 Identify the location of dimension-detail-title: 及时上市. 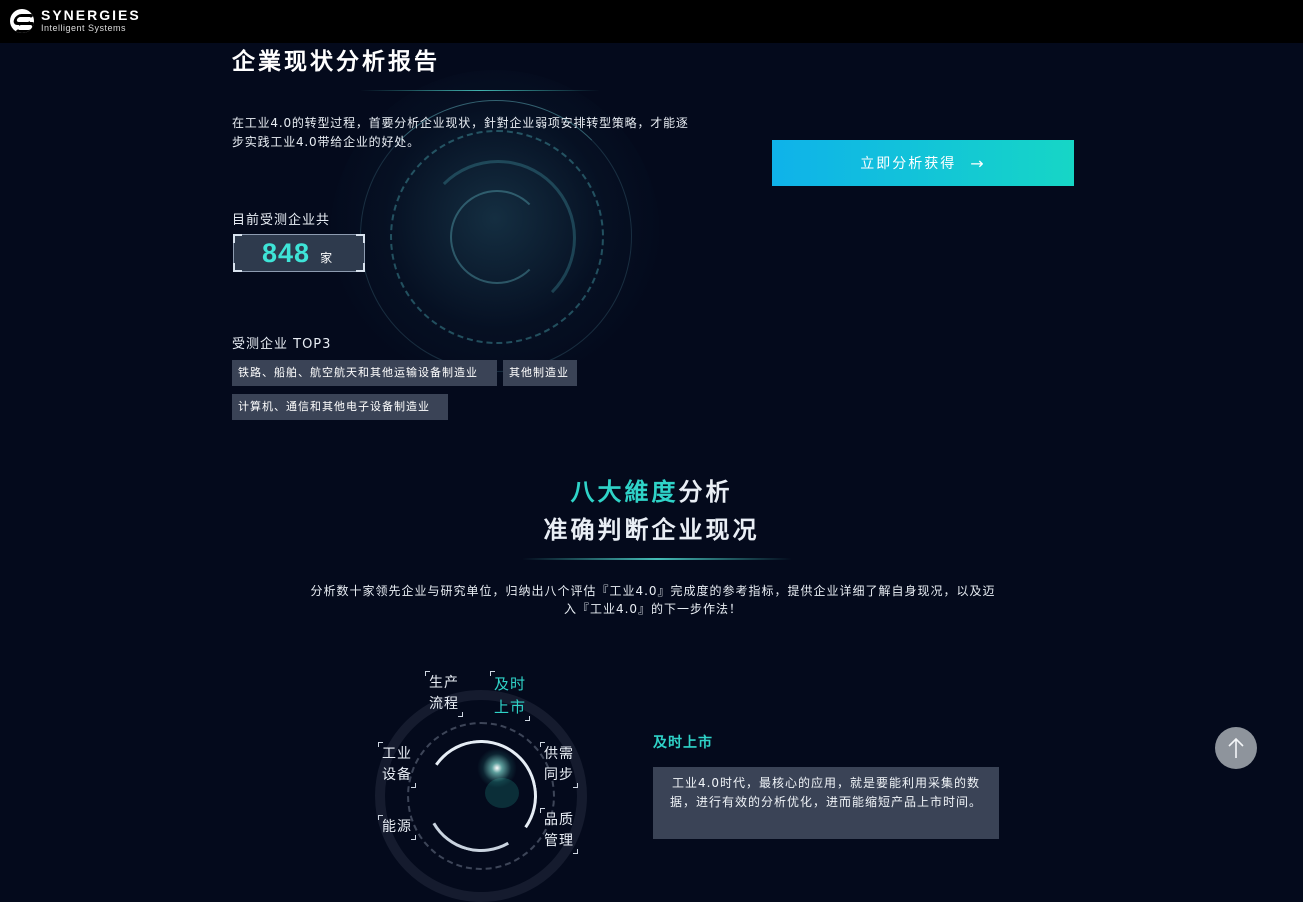
(683, 743).